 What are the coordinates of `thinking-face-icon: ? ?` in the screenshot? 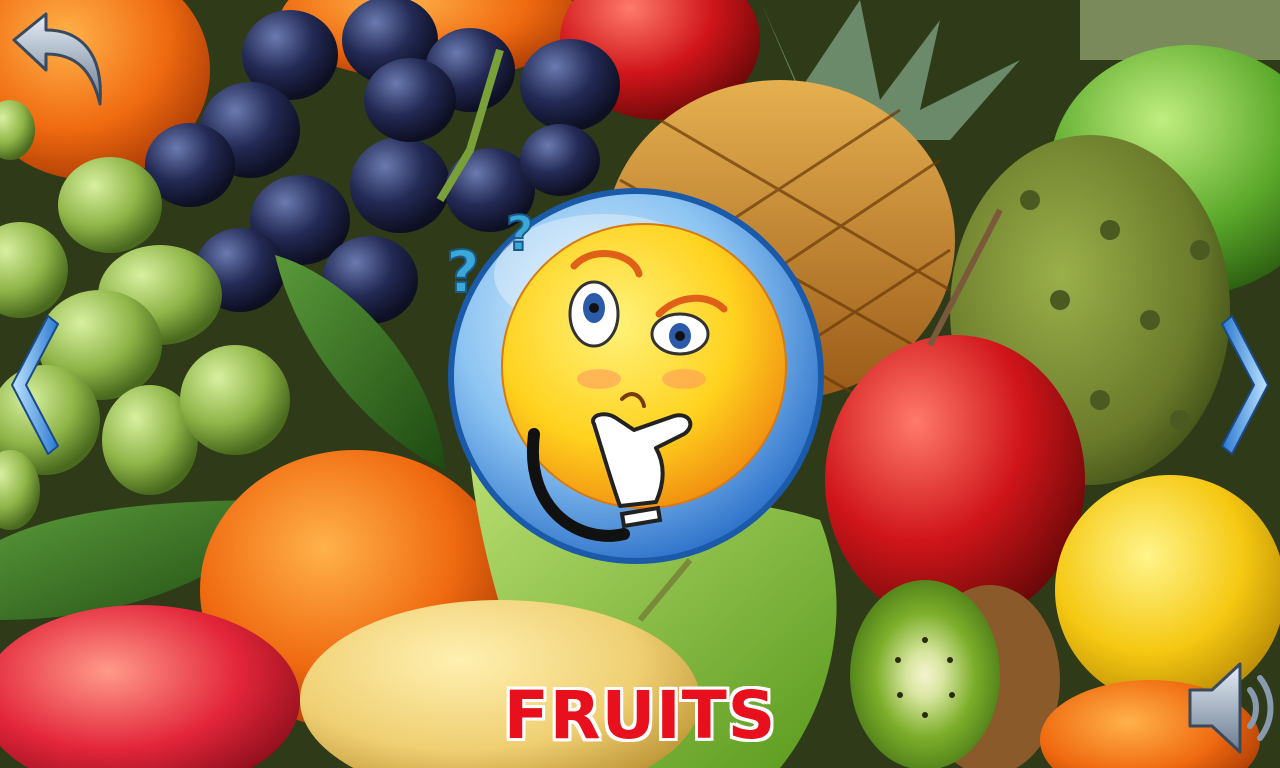 It's located at (634, 376).